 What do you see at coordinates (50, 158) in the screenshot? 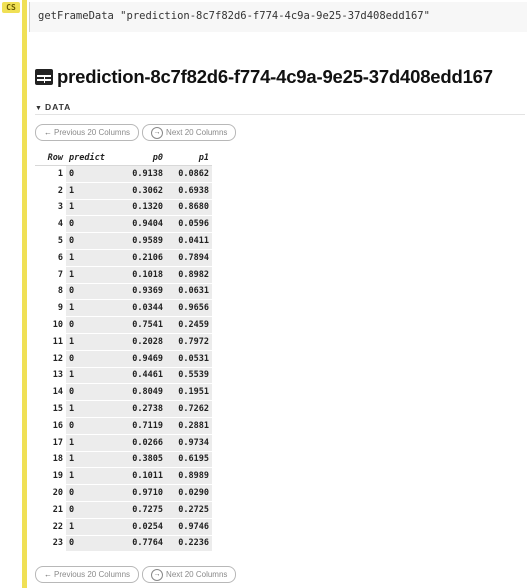
I see `column-header-row: Row` at bounding box center [50, 158].